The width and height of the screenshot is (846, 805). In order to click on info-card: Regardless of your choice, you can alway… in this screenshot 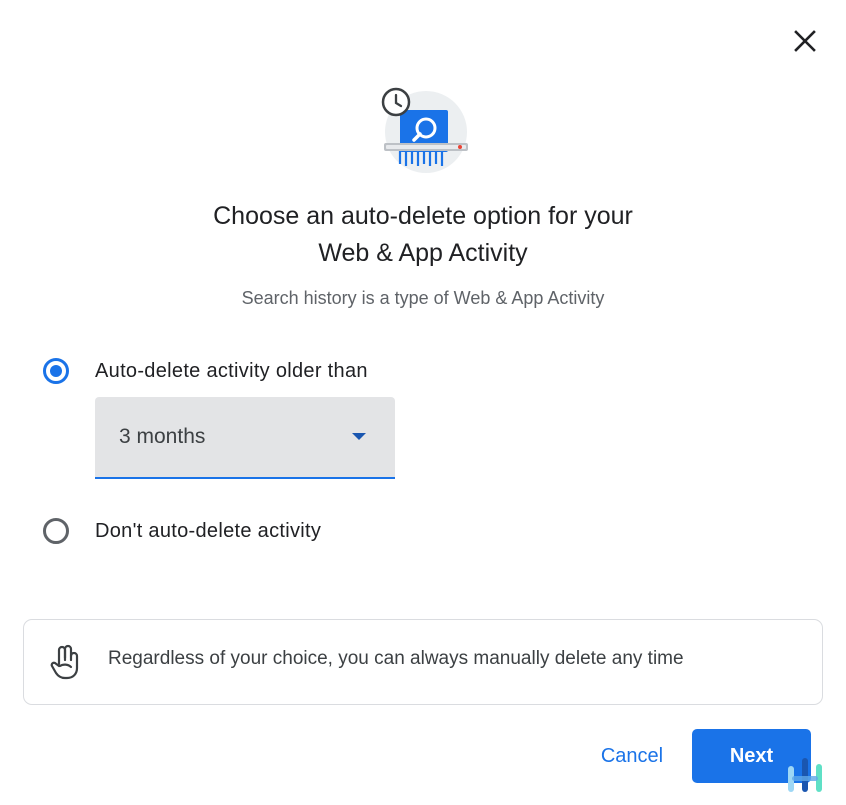, I will do `click(423, 662)`.